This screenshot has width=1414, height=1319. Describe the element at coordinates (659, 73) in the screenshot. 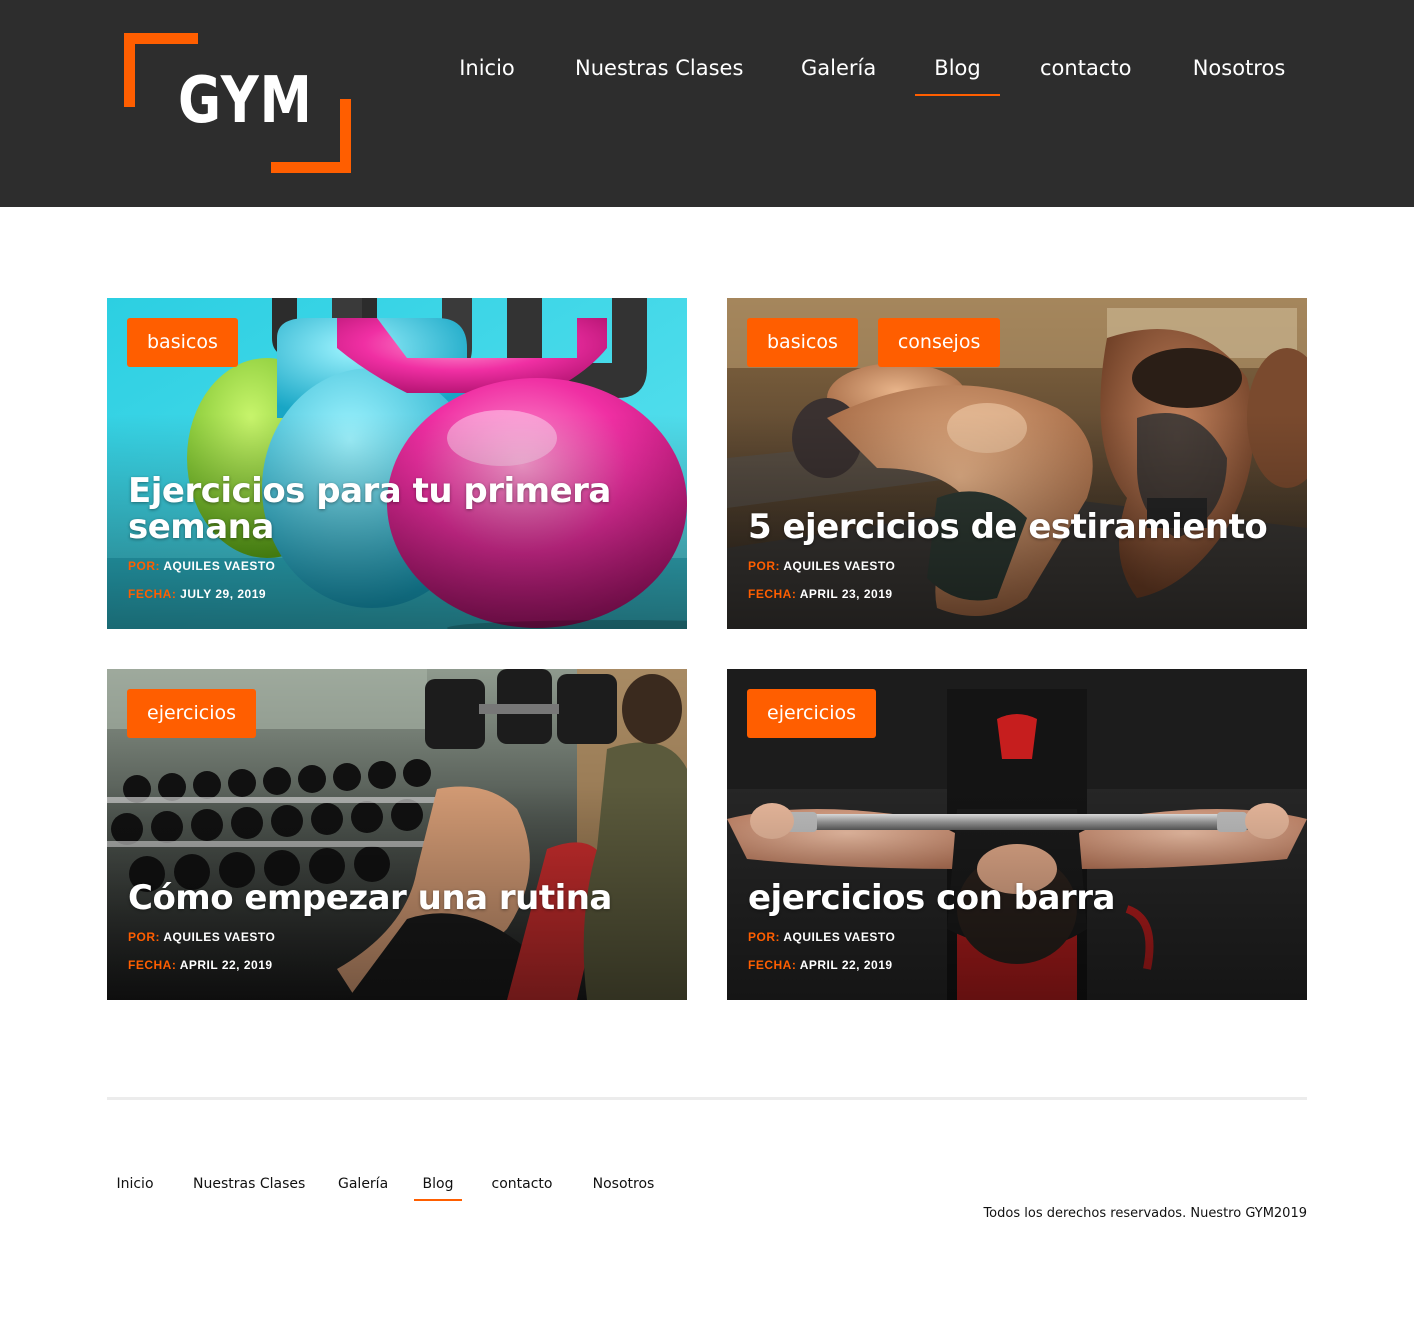

I see `nav-item-nuestras-clases: Nuestras Clases` at that location.